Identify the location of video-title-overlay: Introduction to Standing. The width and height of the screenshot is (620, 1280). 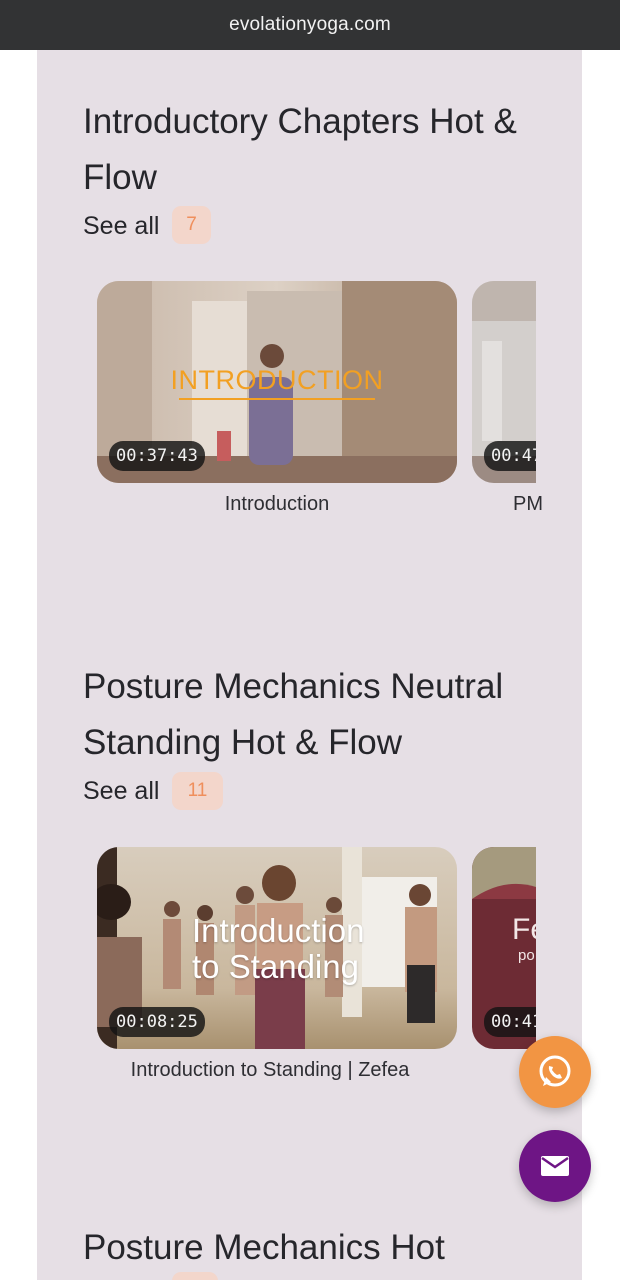
(278, 948).